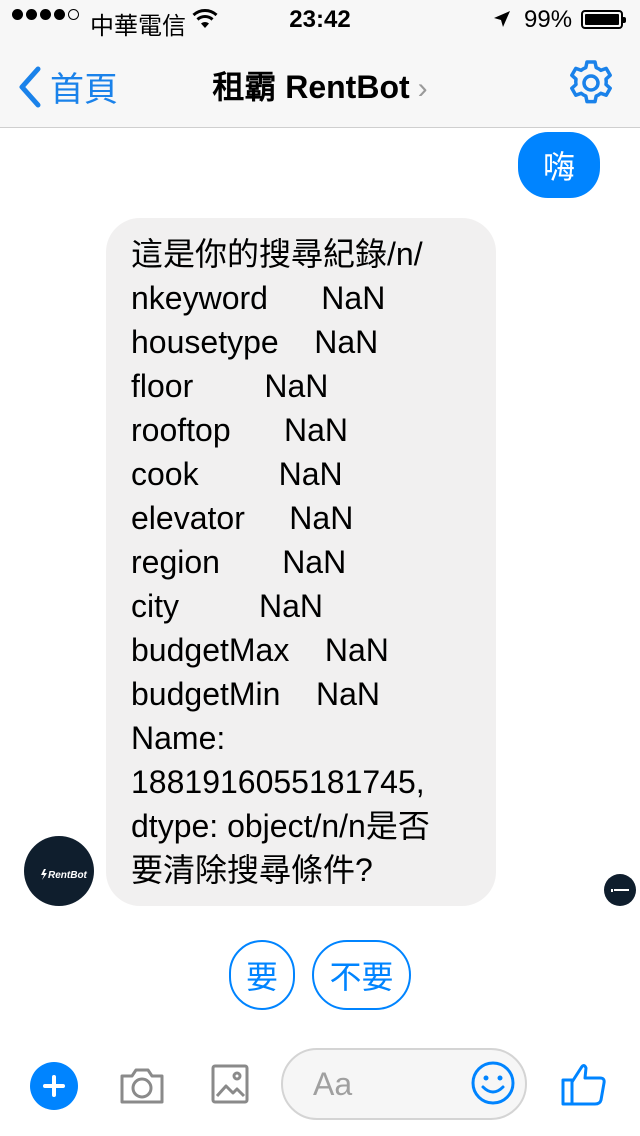  Describe the element at coordinates (142, 1086) in the screenshot. I see `camera-icon` at that location.